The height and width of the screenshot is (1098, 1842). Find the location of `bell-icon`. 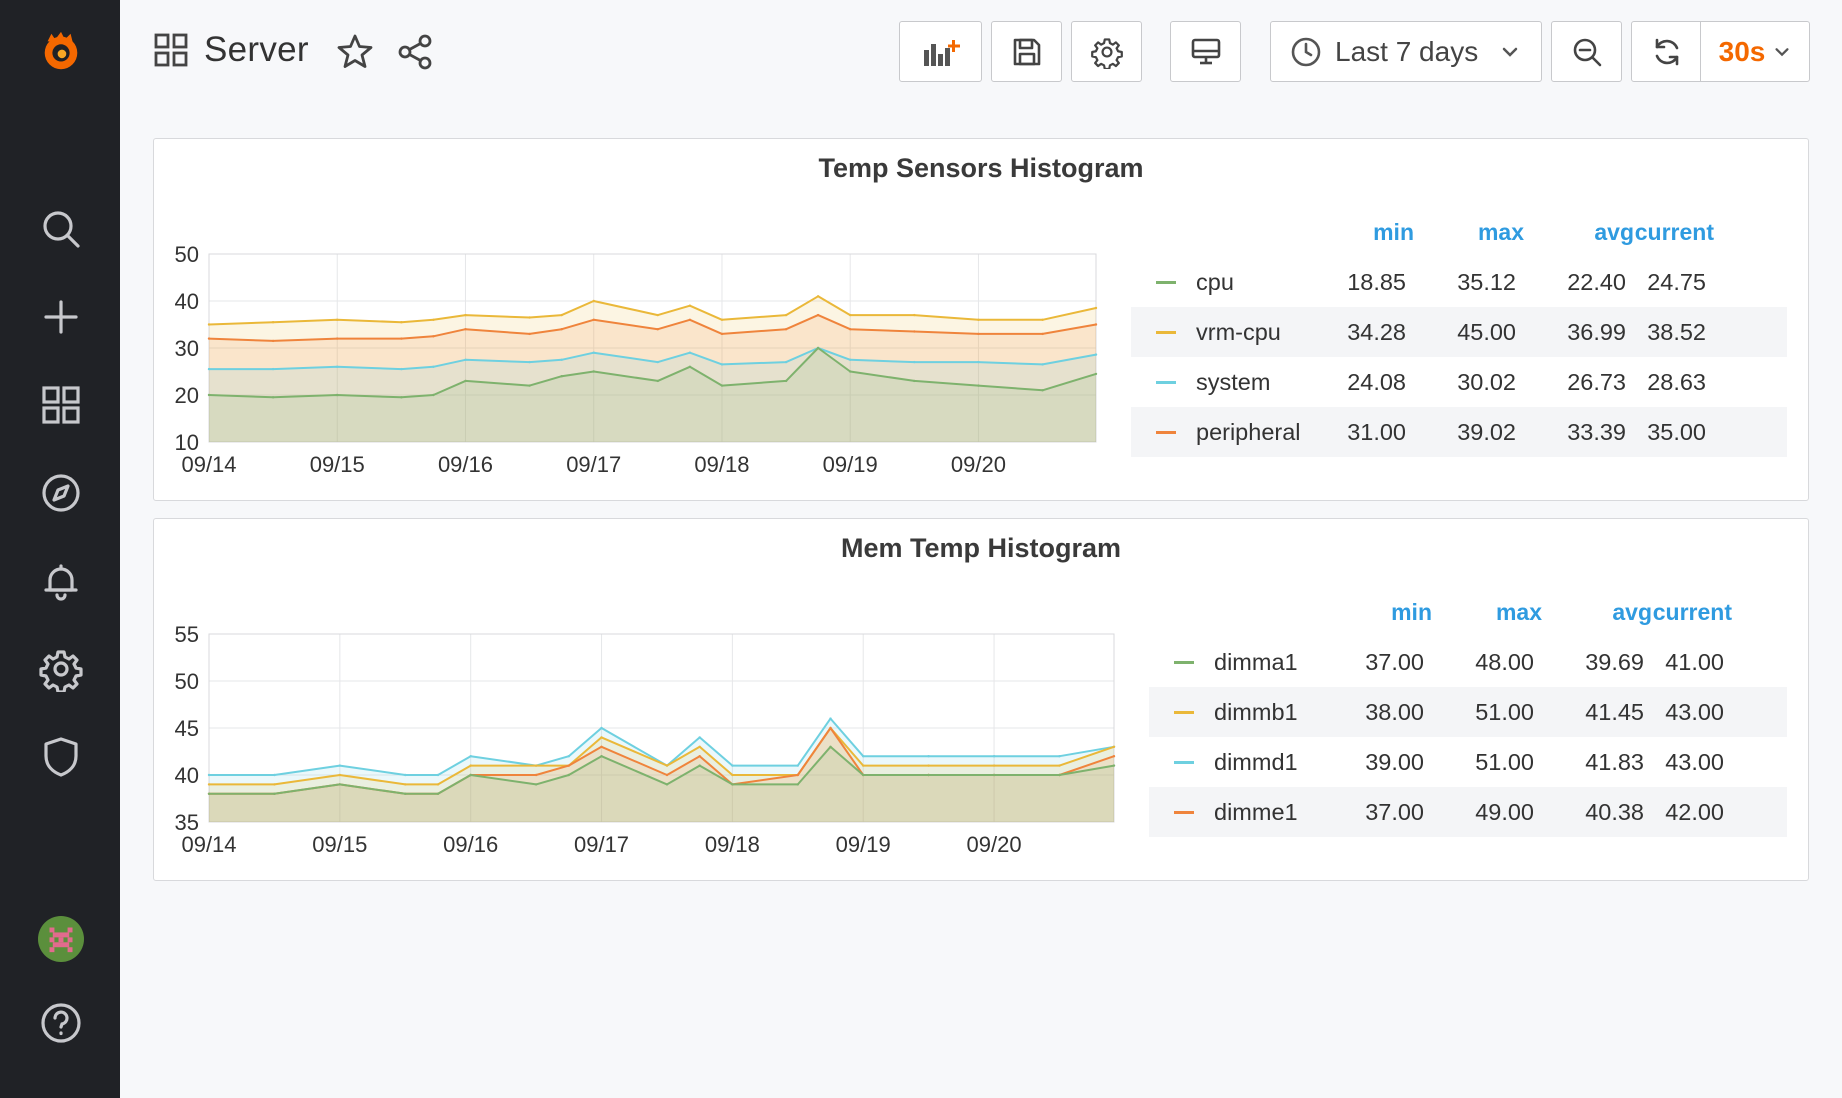

bell-icon is located at coordinates (61, 581).